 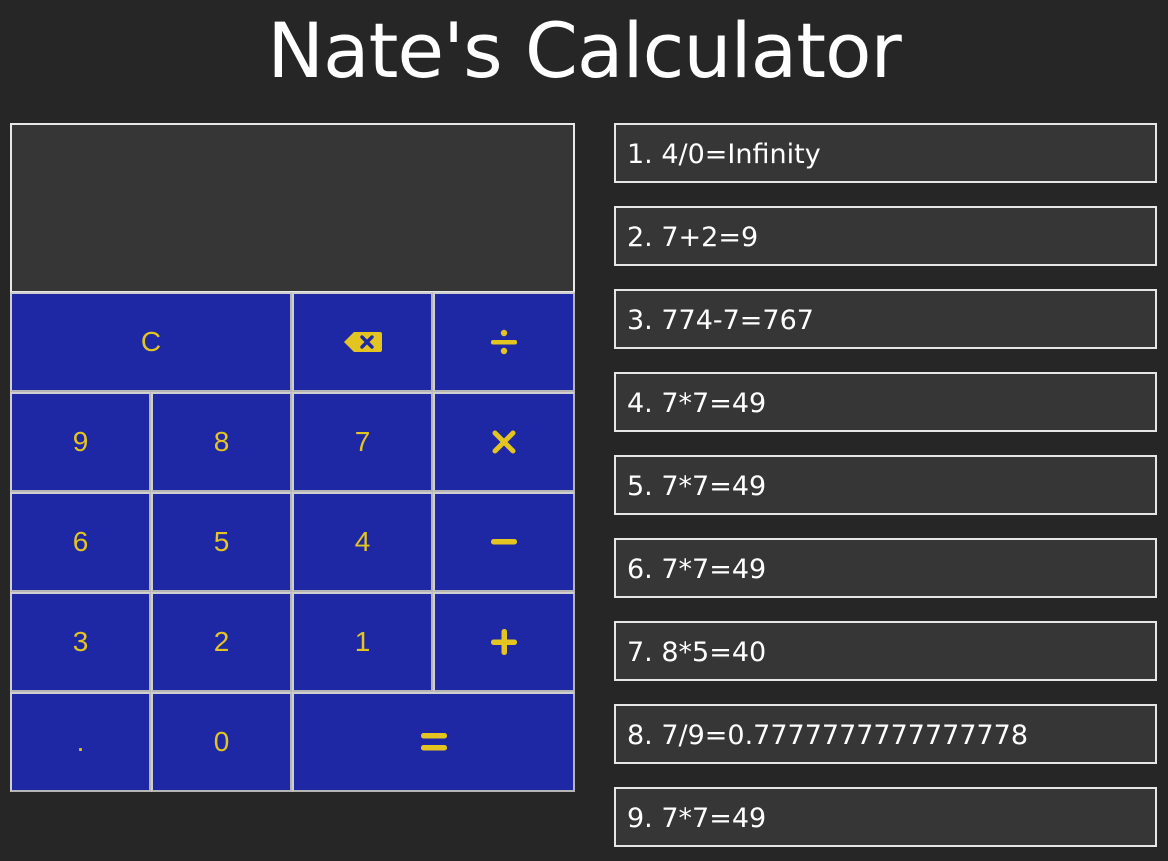 What do you see at coordinates (80, 542) in the screenshot?
I see `digit-6-button: 6` at bounding box center [80, 542].